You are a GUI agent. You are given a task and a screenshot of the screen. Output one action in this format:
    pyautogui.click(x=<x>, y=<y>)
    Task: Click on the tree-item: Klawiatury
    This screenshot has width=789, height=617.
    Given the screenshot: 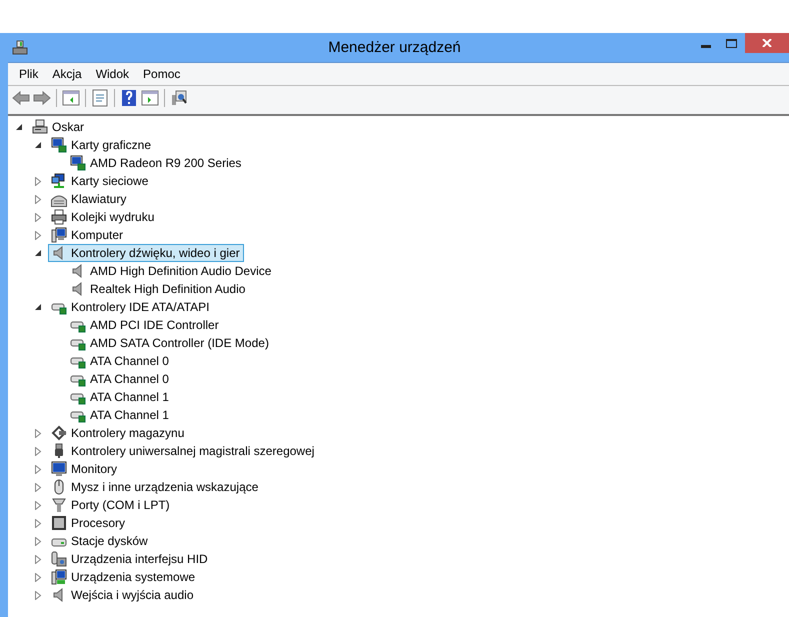 What is the action you would take?
    pyautogui.click(x=89, y=199)
    